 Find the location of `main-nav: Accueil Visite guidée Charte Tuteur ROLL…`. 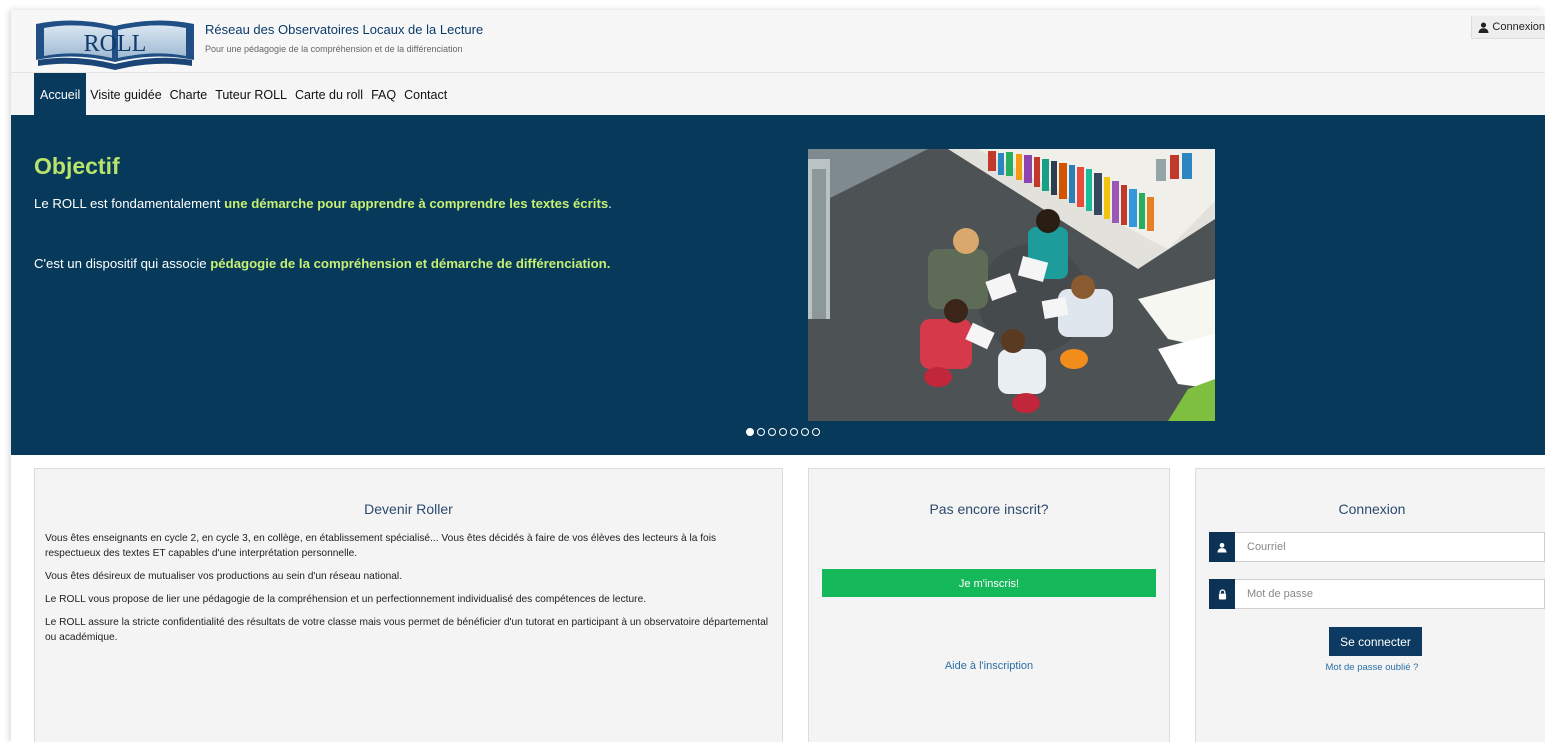

main-nav: Accueil Visite guidée Charte Tuteur ROLL… is located at coordinates (778, 94).